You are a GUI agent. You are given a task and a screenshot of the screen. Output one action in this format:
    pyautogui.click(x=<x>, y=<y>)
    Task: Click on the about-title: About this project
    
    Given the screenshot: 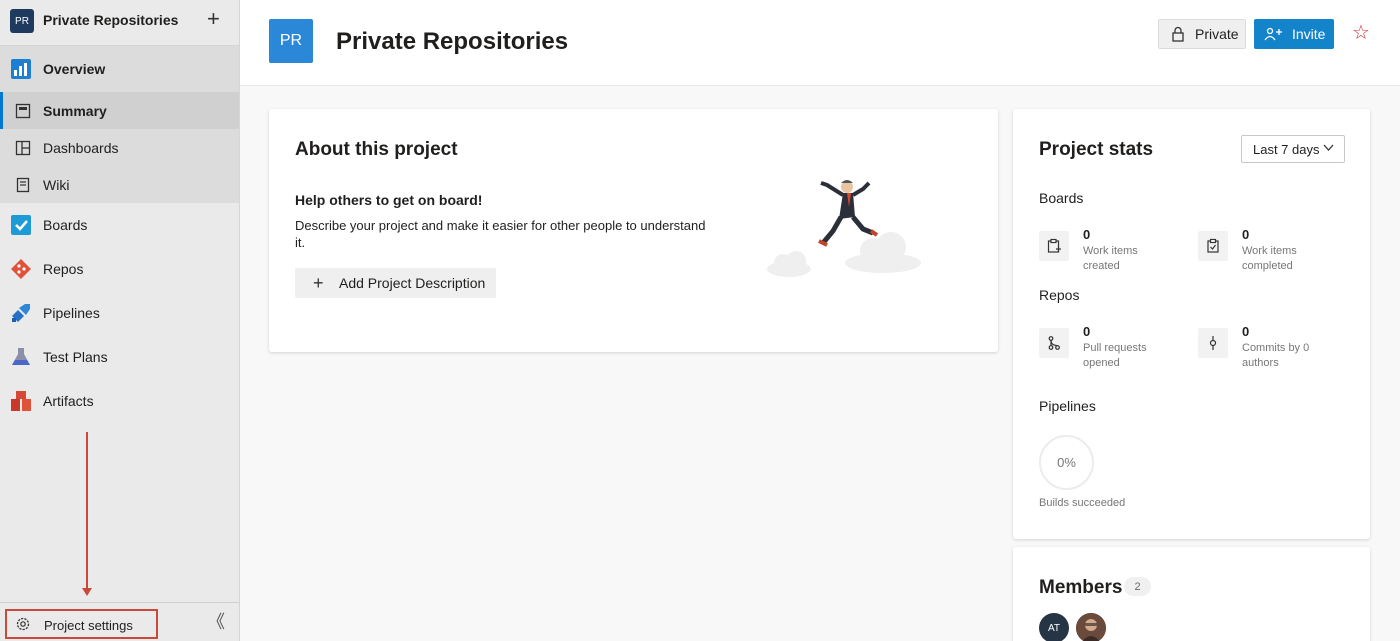 What is the action you would take?
    pyautogui.click(x=376, y=149)
    